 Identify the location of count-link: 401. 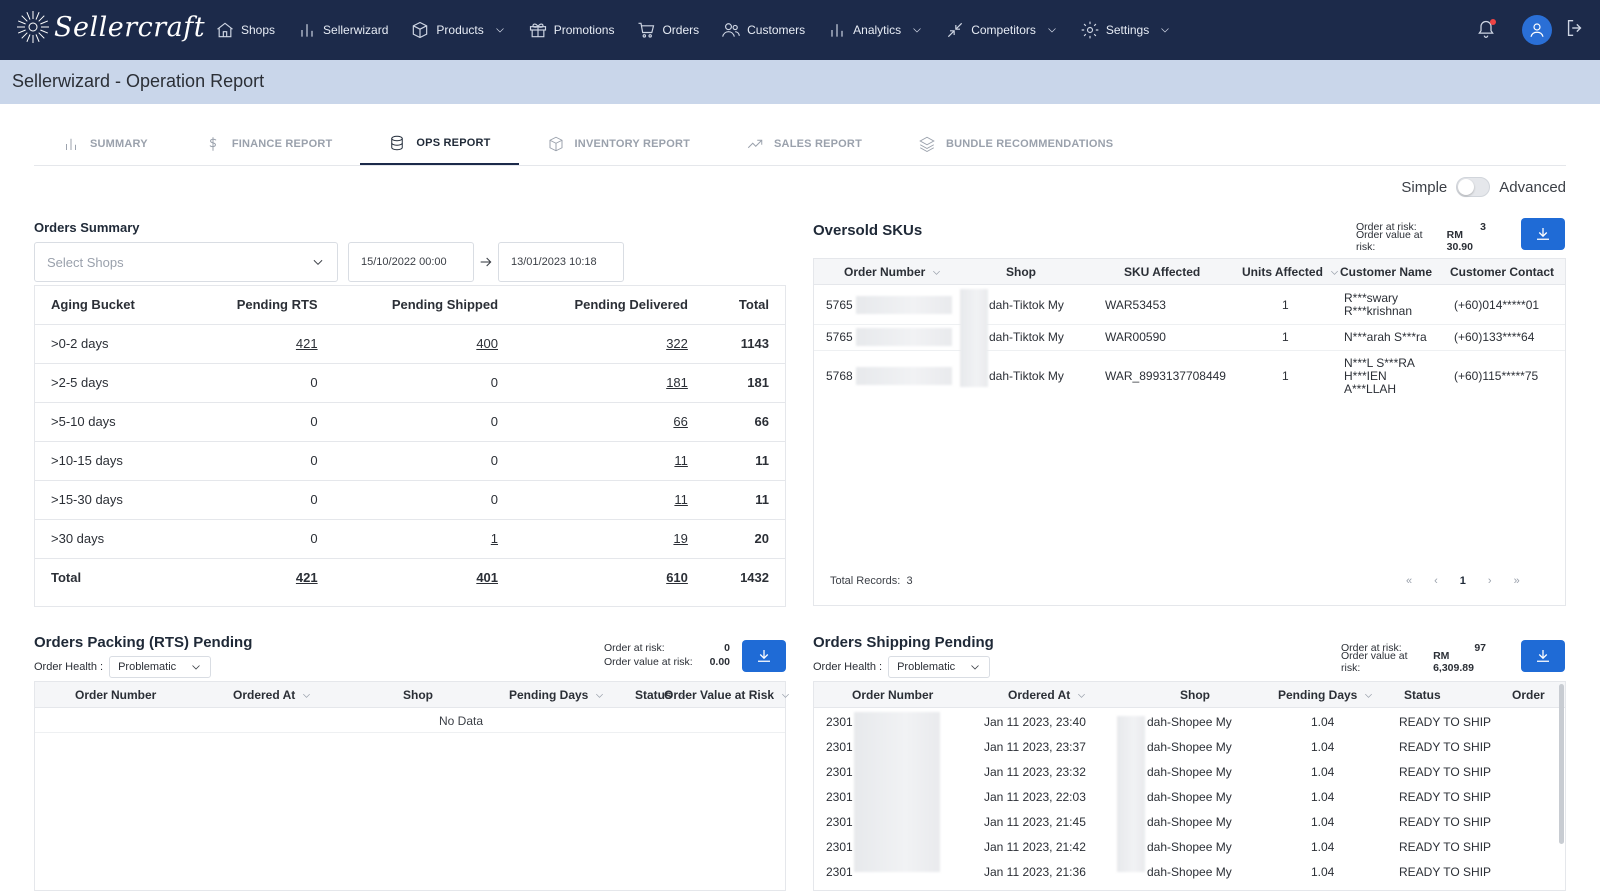
(487, 577).